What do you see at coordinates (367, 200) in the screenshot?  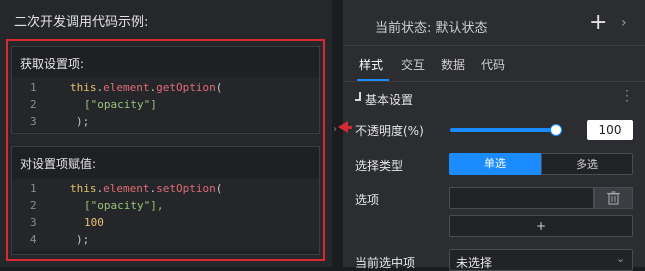 I see `options-label: 选项` at bounding box center [367, 200].